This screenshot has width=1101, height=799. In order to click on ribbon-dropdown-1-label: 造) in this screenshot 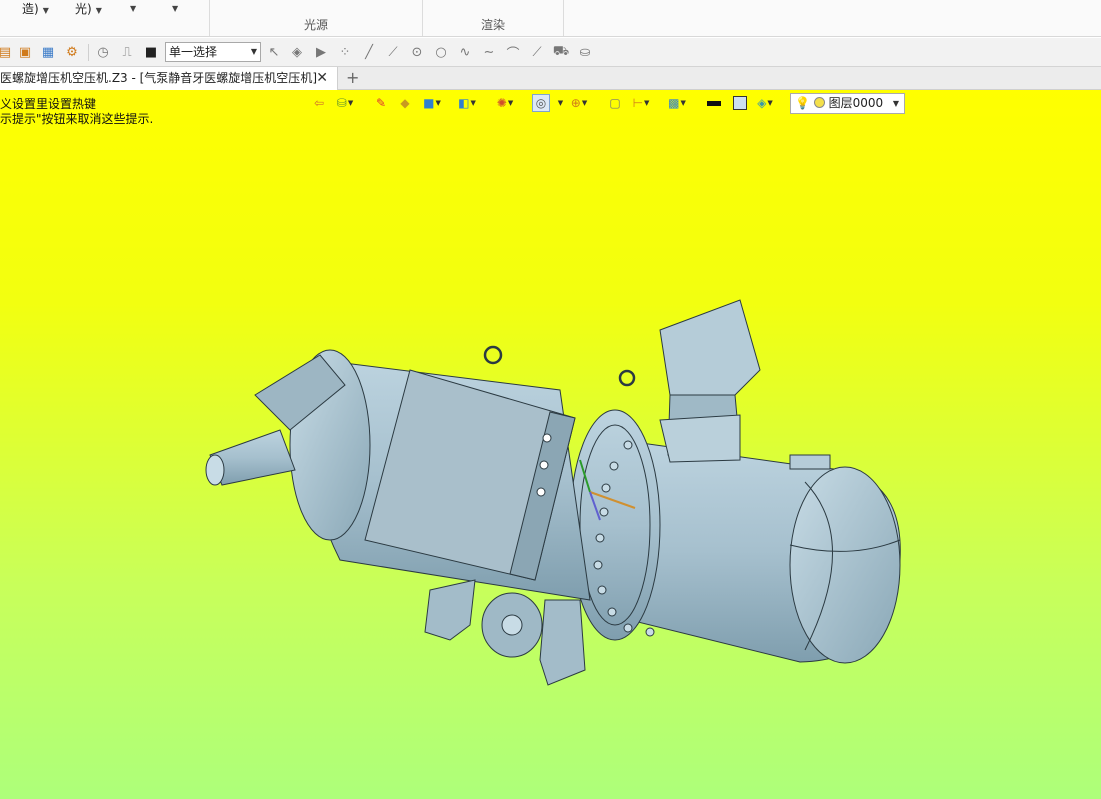, I will do `click(30, 9)`.